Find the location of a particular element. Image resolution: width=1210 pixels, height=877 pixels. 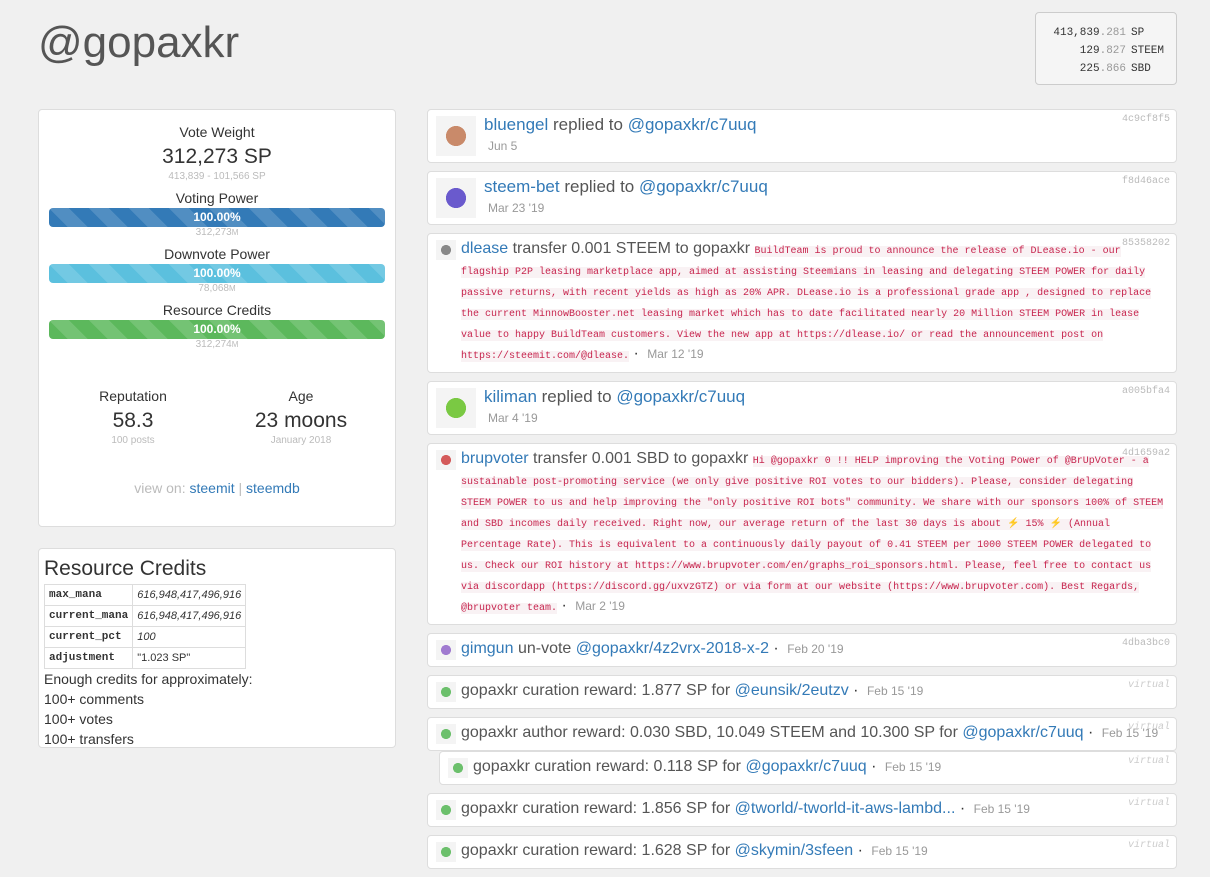

vote-weight-label: Vote Weight is located at coordinates (217, 132).